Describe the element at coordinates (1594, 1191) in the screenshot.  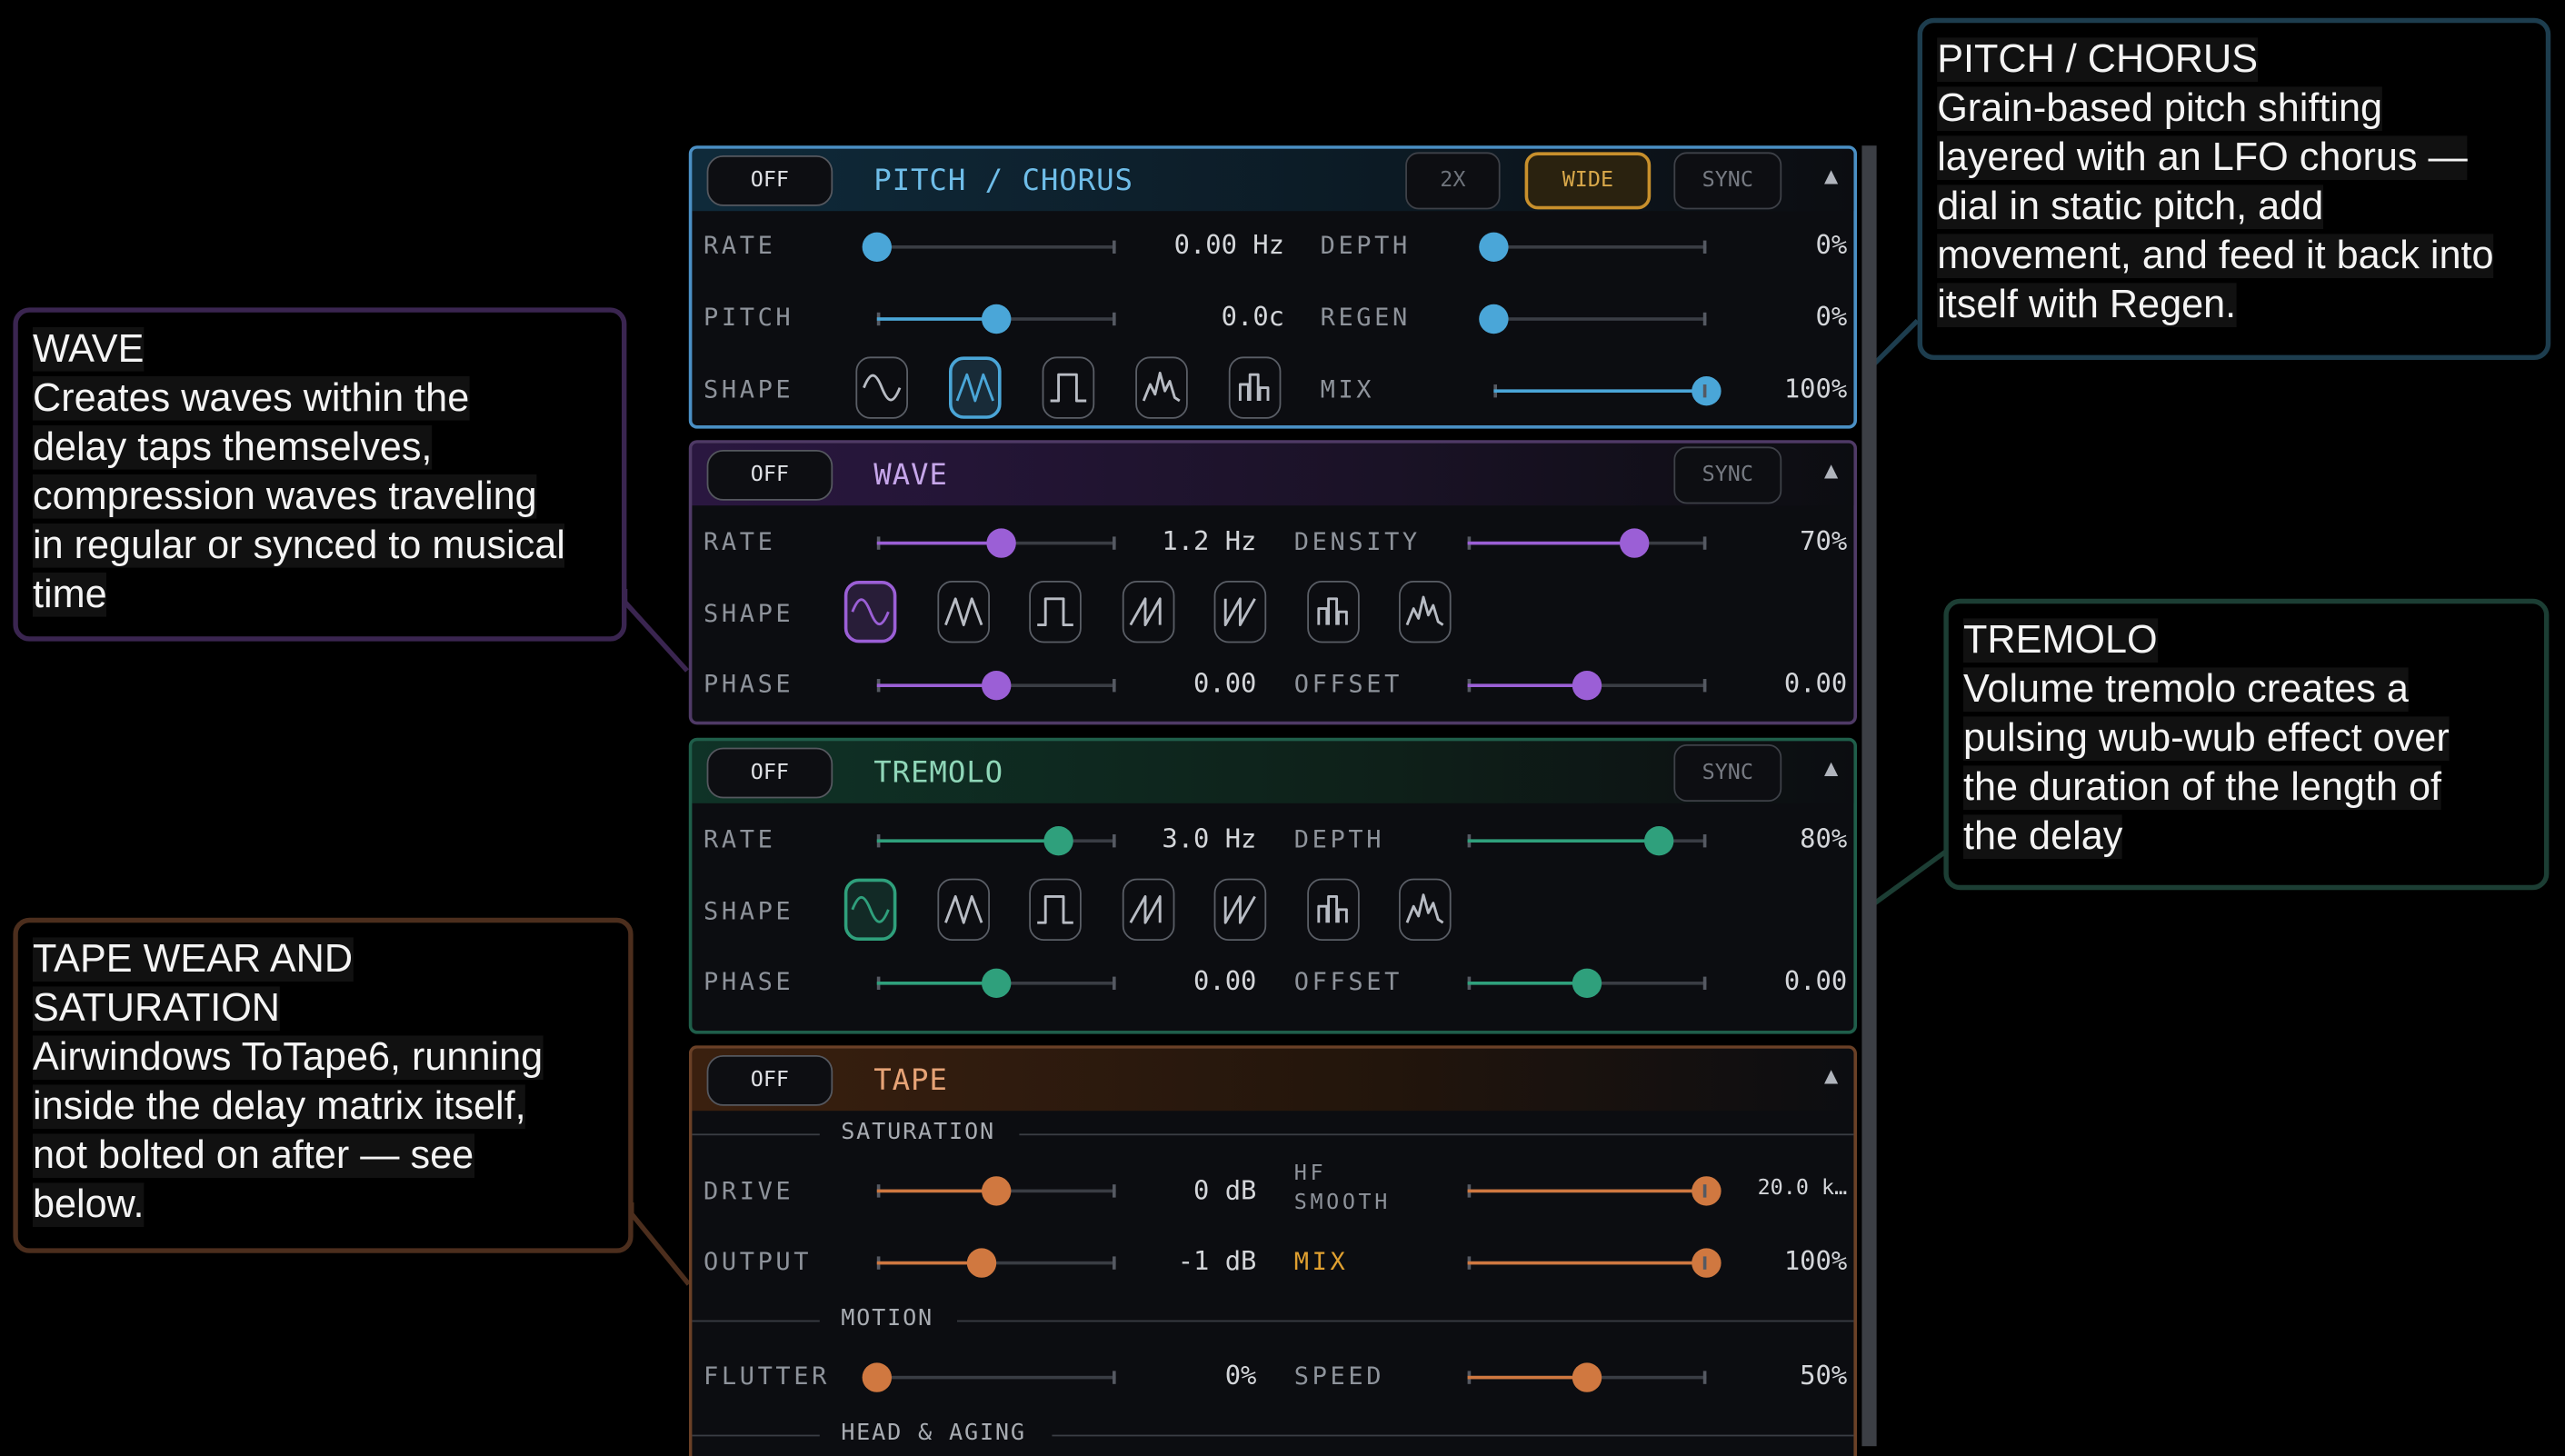
I see `hf-smooth-slider` at that location.